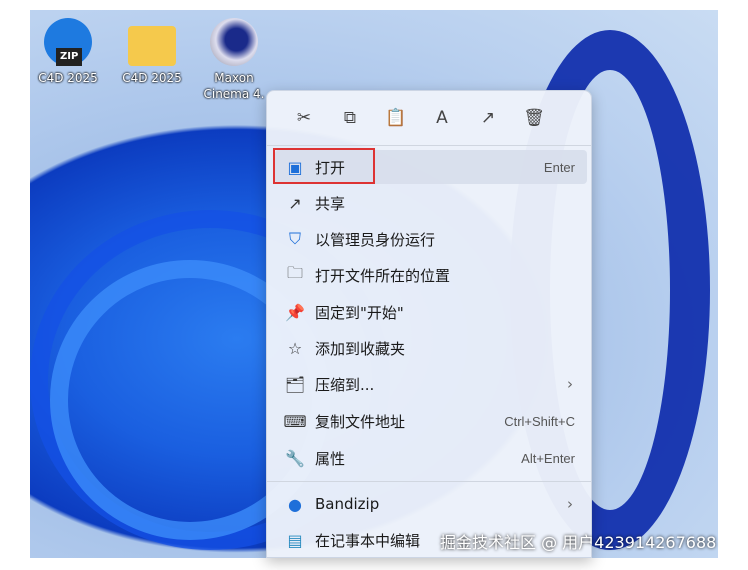 This screenshot has width=748, height=570. What do you see at coordinates (442, 118) in the screenshot?
I see `rename-icon: A` at bounding box center [442, 118].